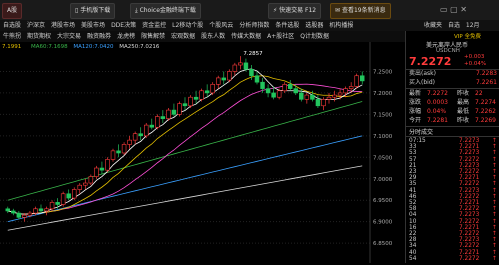  I want to click on menu2-item-8: 传媒大数据, so click(246, 36).